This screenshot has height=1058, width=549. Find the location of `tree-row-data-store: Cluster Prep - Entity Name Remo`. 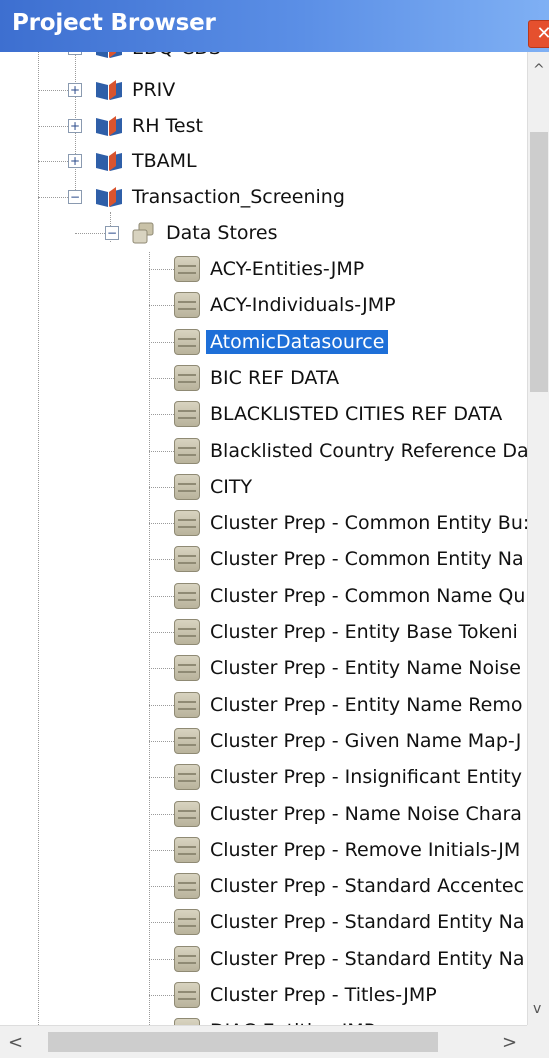

tree-row-data-store: Cluster Prep - Entity Name Remo is located at coordinates (263, 705).